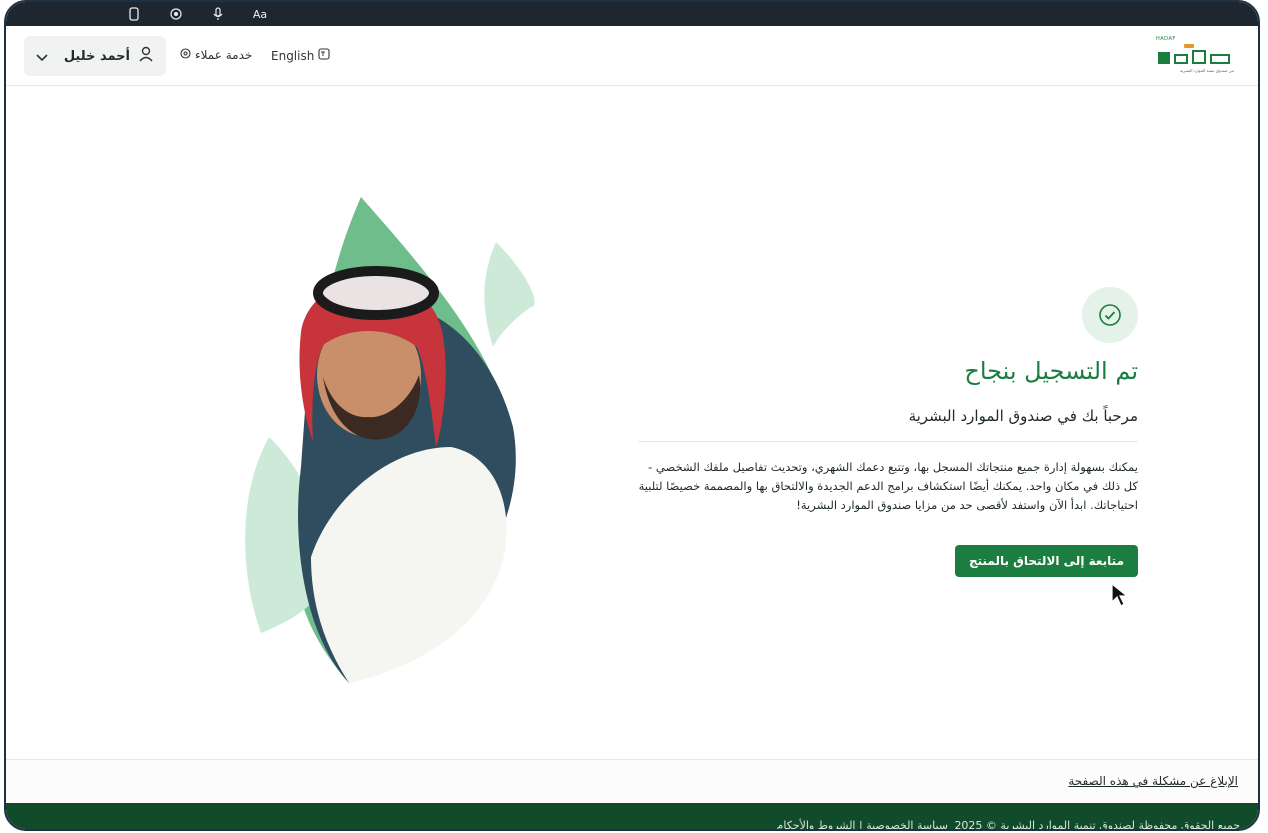 Image resolution: width=1268 pixels, height=833 pixels. What do you see at coordinates (1023, 416) in the screenshot?
I see `welcome-heading: مرحباً بك في صندوق الموارد البشرية` at bounding box center [1023, 416].